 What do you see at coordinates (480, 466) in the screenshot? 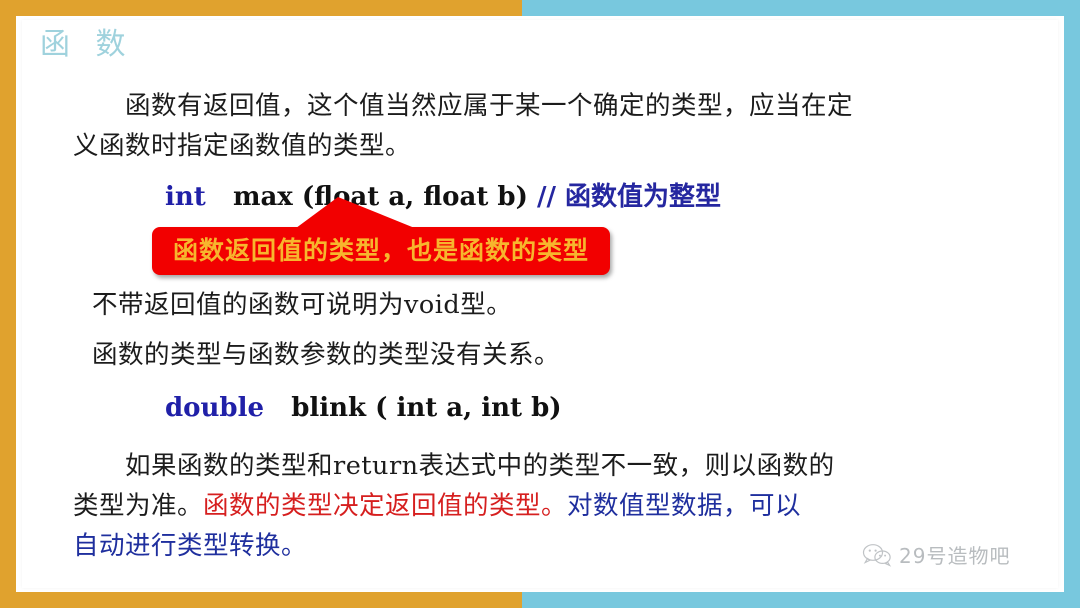
I see `paragraph-conversion-black-1: 如果函数的类型和return表达式中的类型不一致，则以函数的` at bounding box center [480, 466].